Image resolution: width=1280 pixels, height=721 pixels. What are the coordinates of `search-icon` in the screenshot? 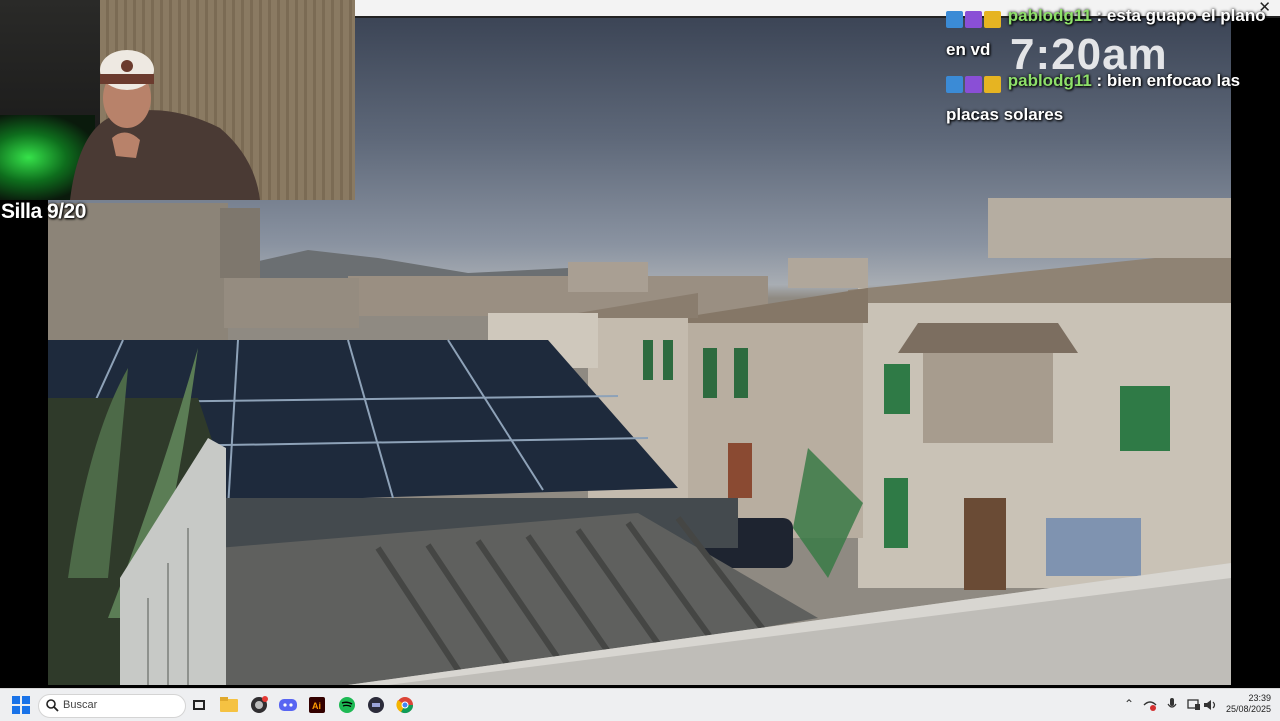 It's located at (52, 705).